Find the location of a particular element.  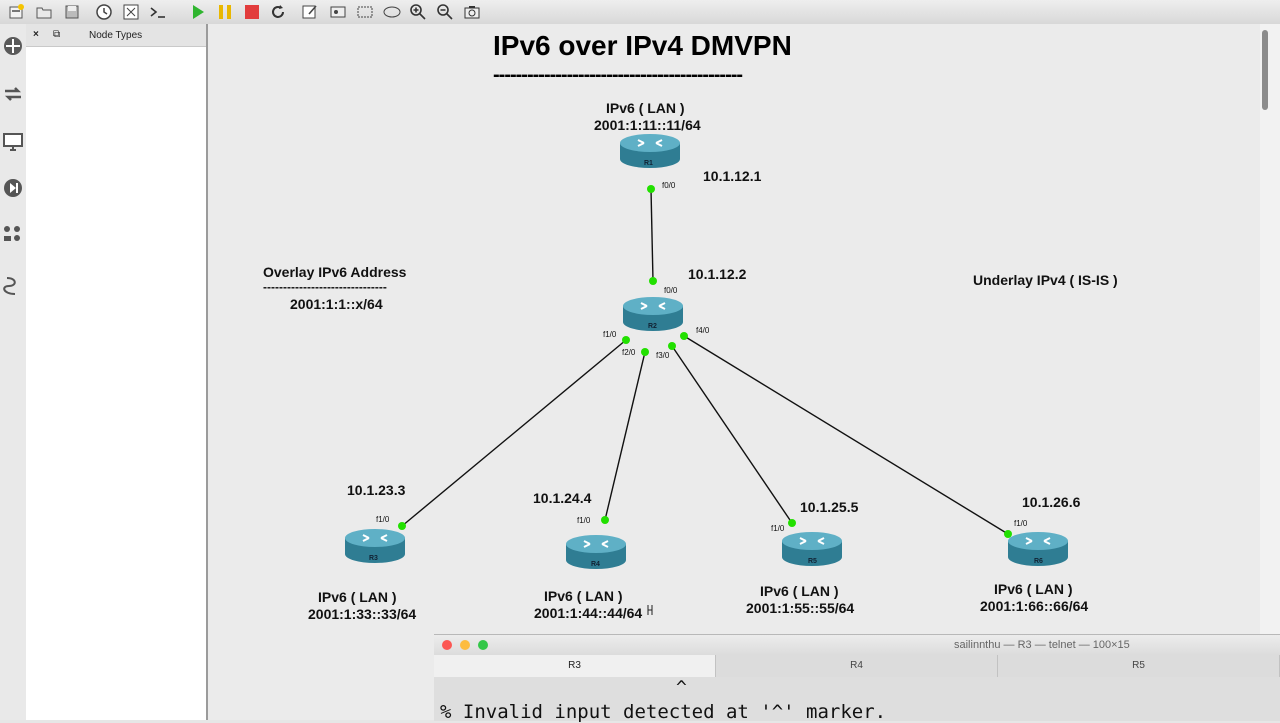

terminal-title: sailinnthu — R3 — telnet — 100×15 is located at coordinates (1042, 645).